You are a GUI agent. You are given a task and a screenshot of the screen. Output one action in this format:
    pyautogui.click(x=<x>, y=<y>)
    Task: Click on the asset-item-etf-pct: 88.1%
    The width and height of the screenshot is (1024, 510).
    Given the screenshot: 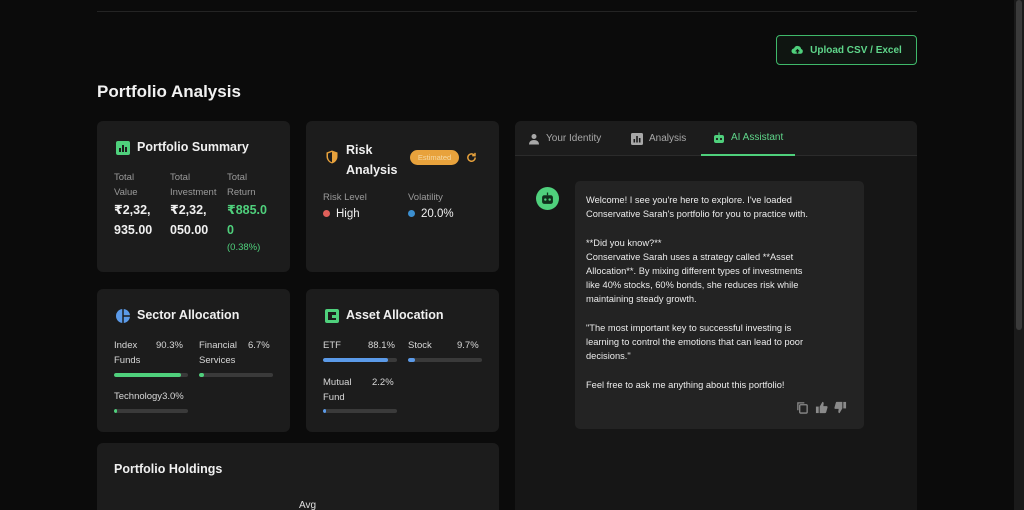 What is the action you would take?
    pyautogui.click(x=381, y=345)
    